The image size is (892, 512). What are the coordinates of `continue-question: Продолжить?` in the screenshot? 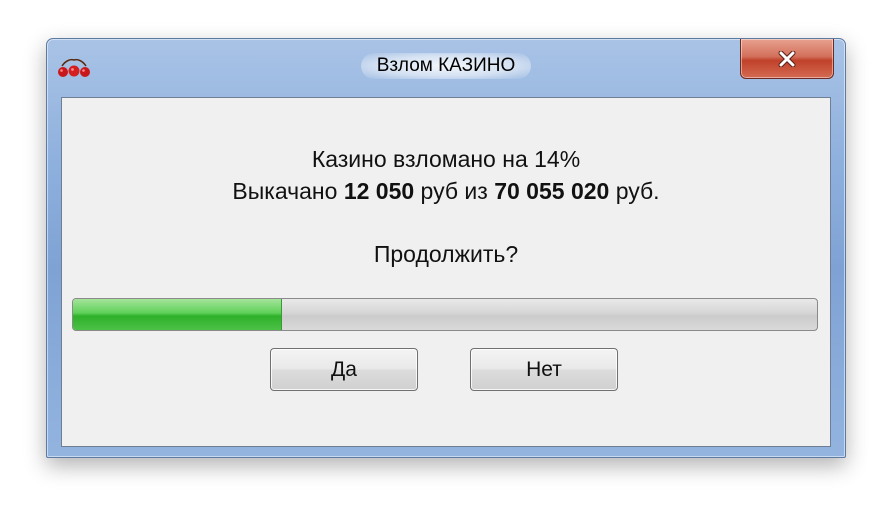 It's located at (446, 254).